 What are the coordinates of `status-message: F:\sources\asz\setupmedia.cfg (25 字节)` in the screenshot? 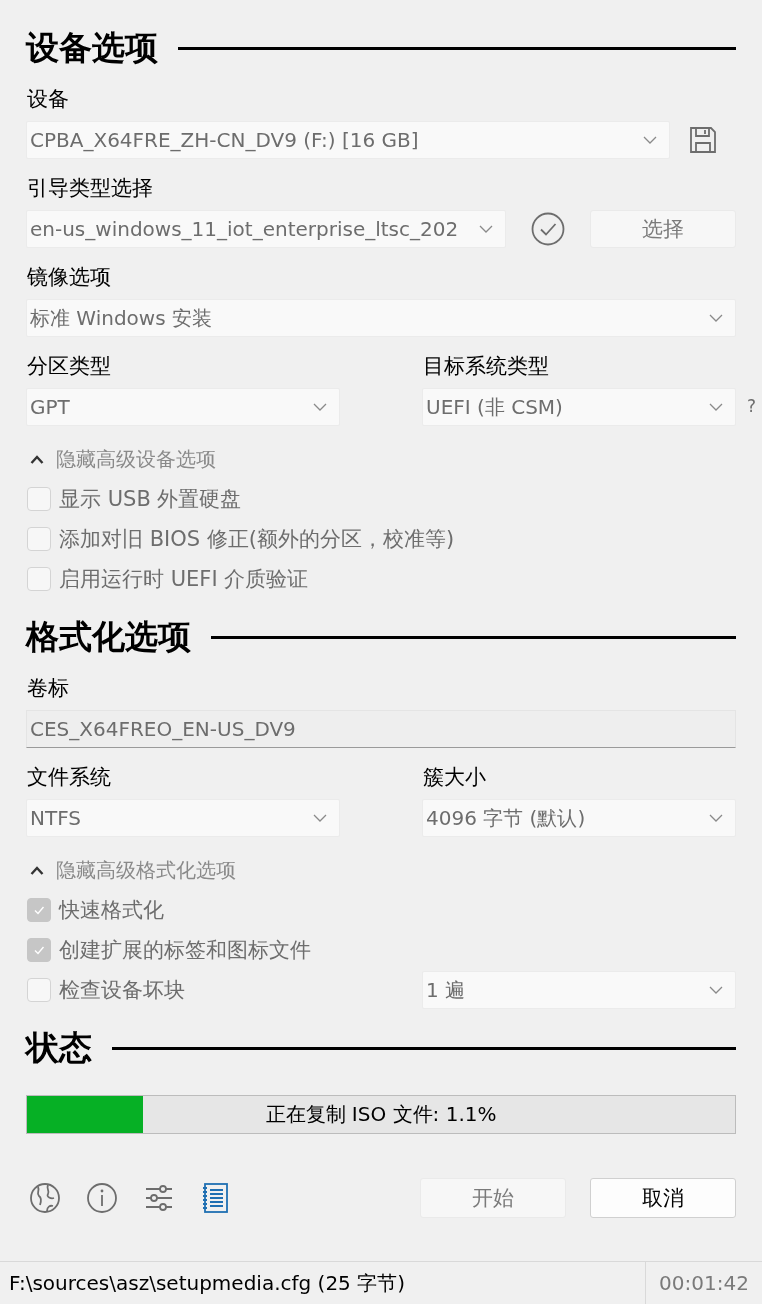 It's located at (207, 1283).